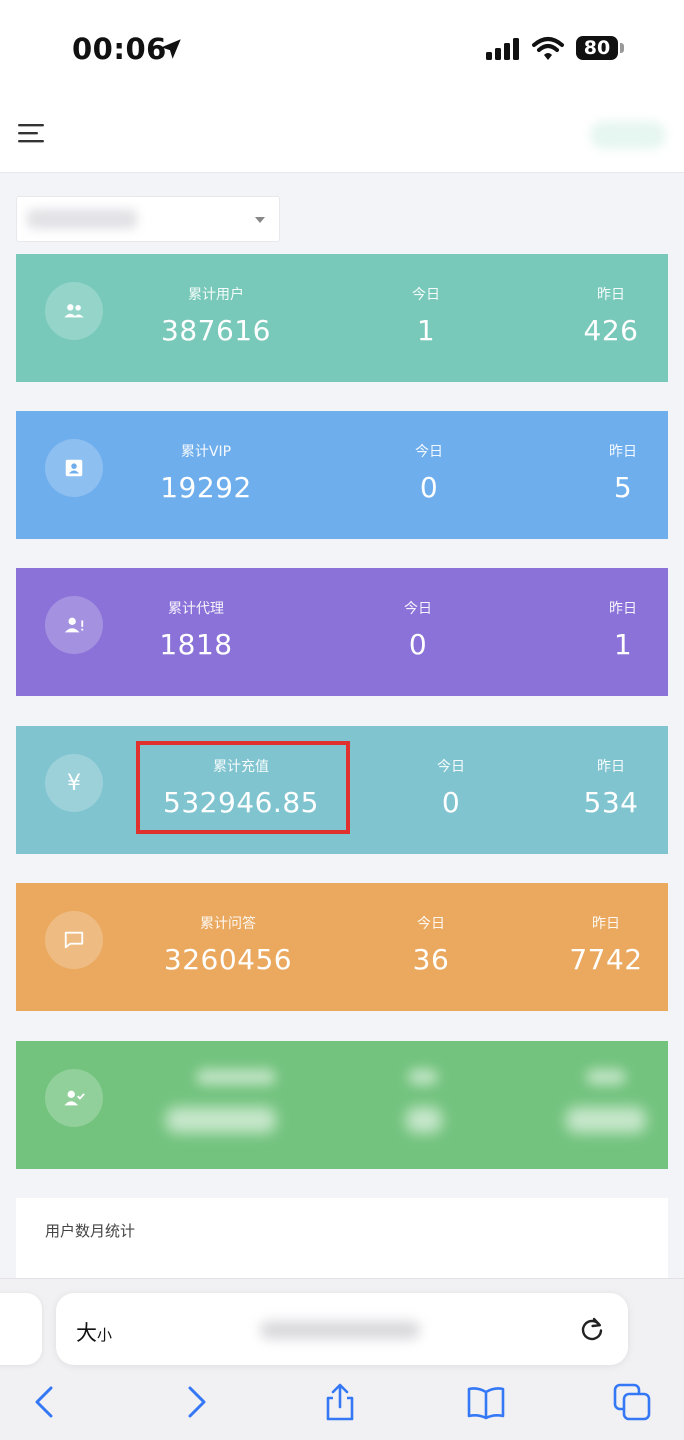 The width and height of the screenshot is (684, 1440). I want to click on battery-indicator: 80, so click(597, 48).